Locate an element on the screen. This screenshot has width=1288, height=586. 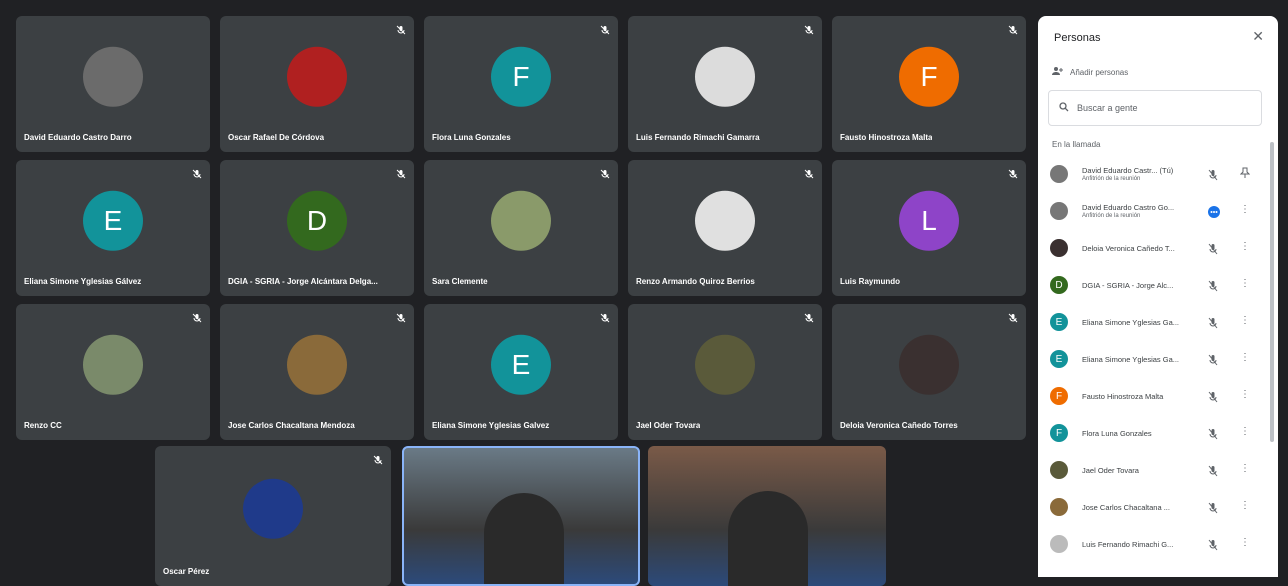
participant-tile: David Eduardo Castro Darro is located at coordinates (113, 84).